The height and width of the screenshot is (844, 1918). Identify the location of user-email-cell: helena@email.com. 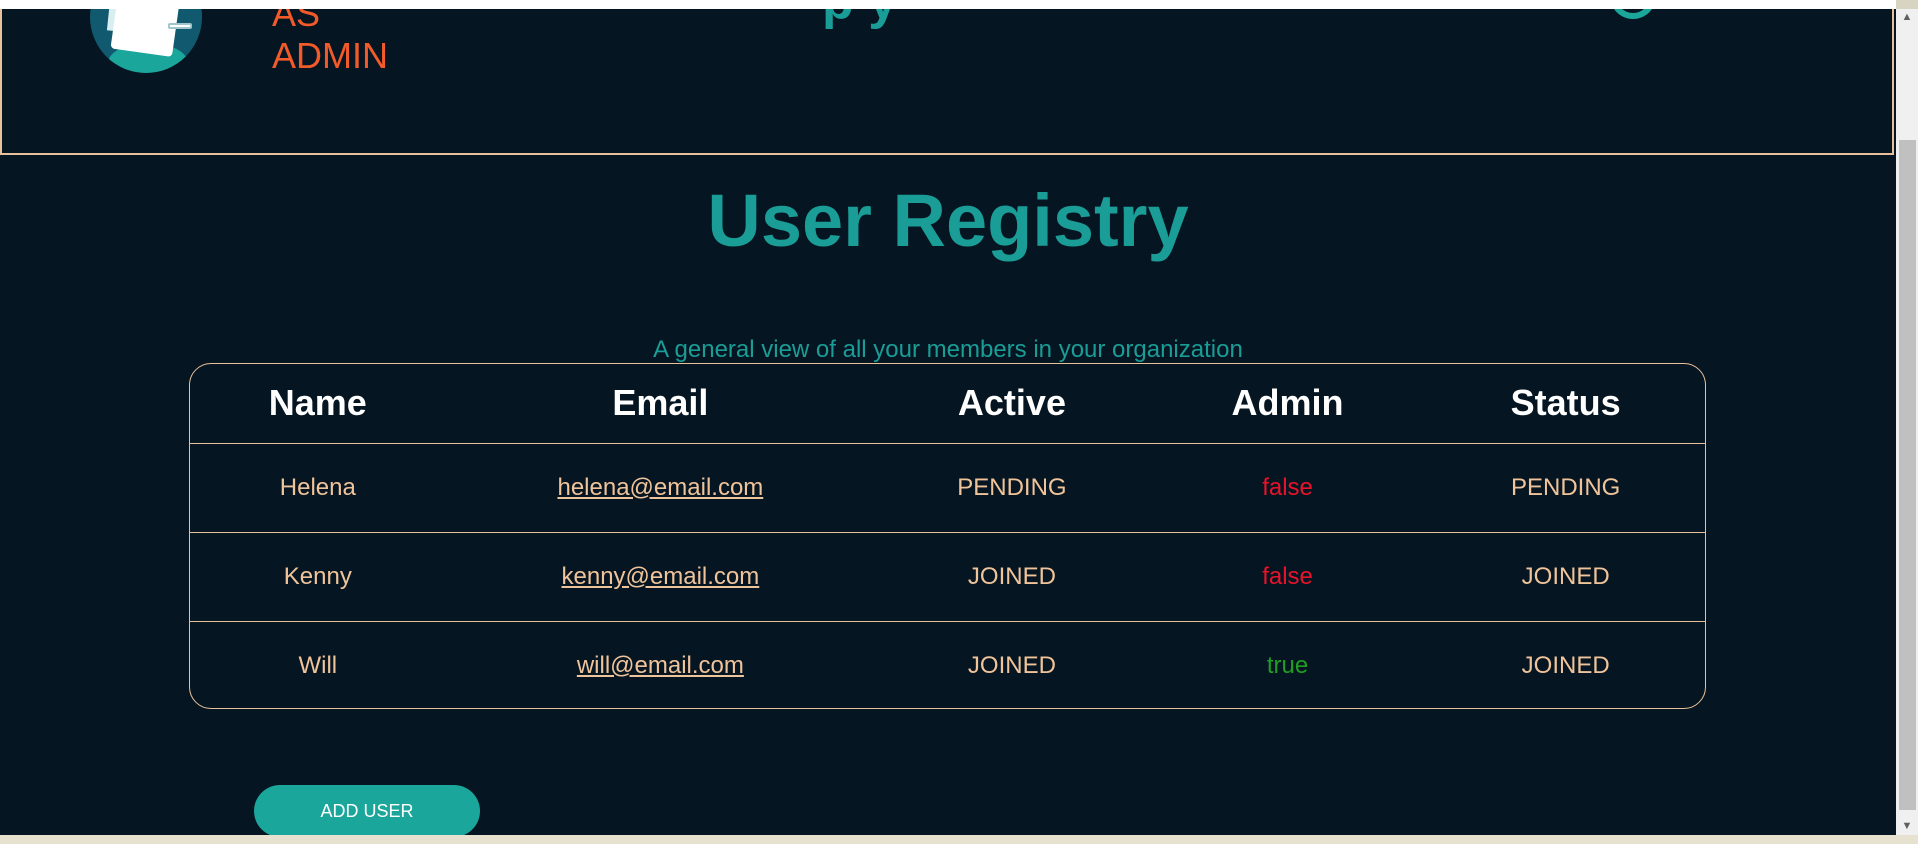
(660, 488).